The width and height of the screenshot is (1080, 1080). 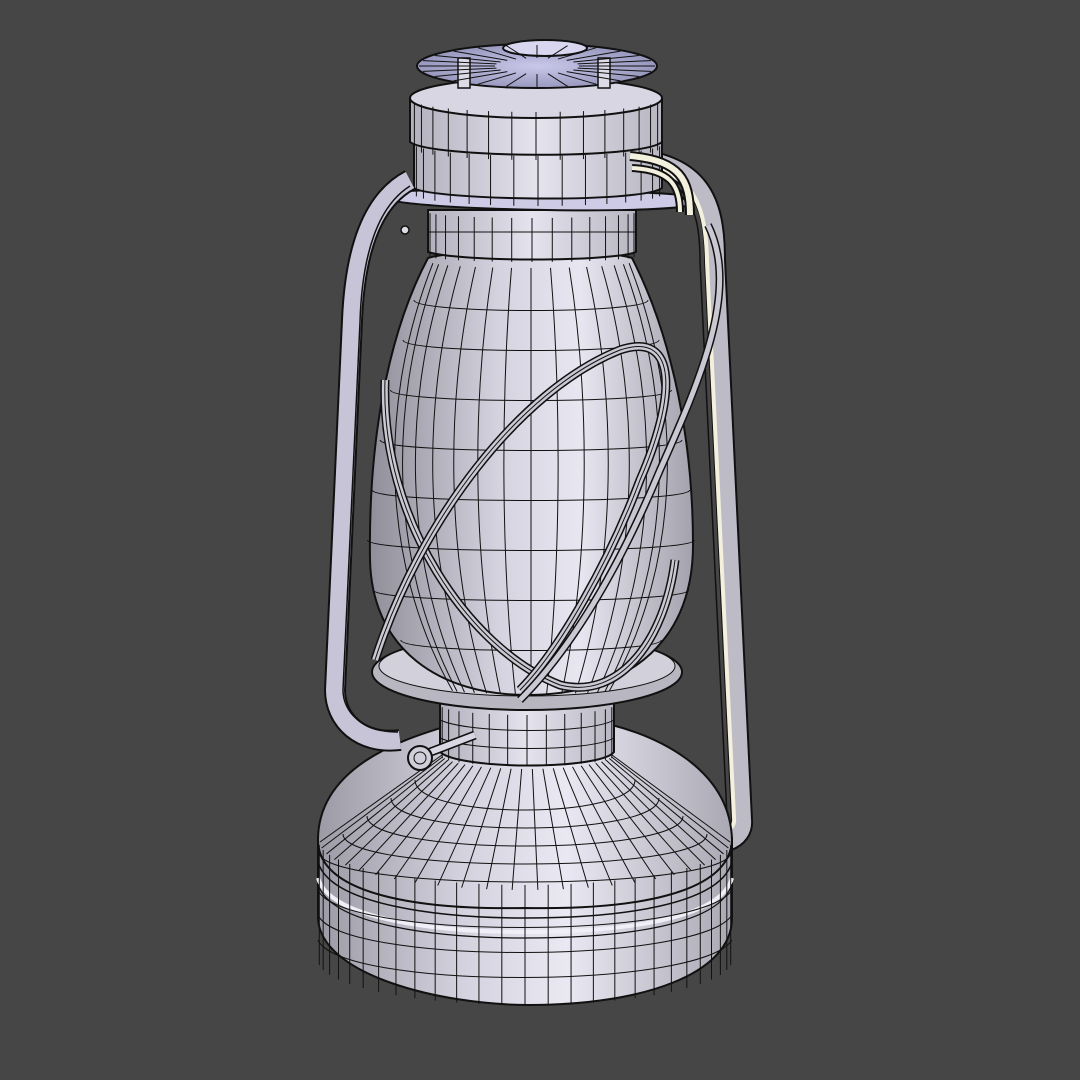 I want to click on lantern-base, so click(x=525, y=865).